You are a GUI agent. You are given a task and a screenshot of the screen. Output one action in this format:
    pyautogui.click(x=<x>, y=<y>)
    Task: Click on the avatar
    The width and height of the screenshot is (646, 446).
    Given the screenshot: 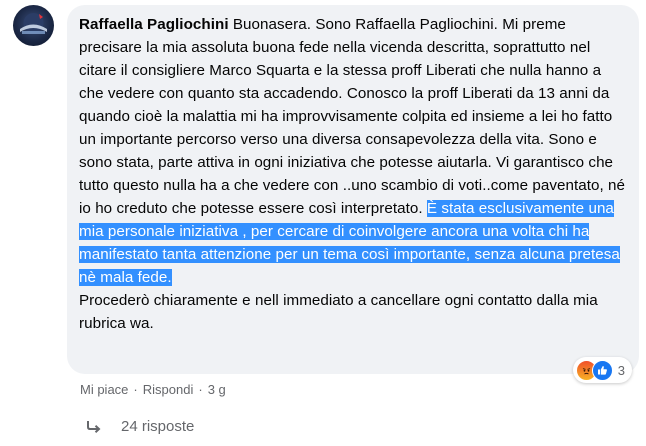 What is the action you would take?
    pyautogui.click(x=33, y=25)
    